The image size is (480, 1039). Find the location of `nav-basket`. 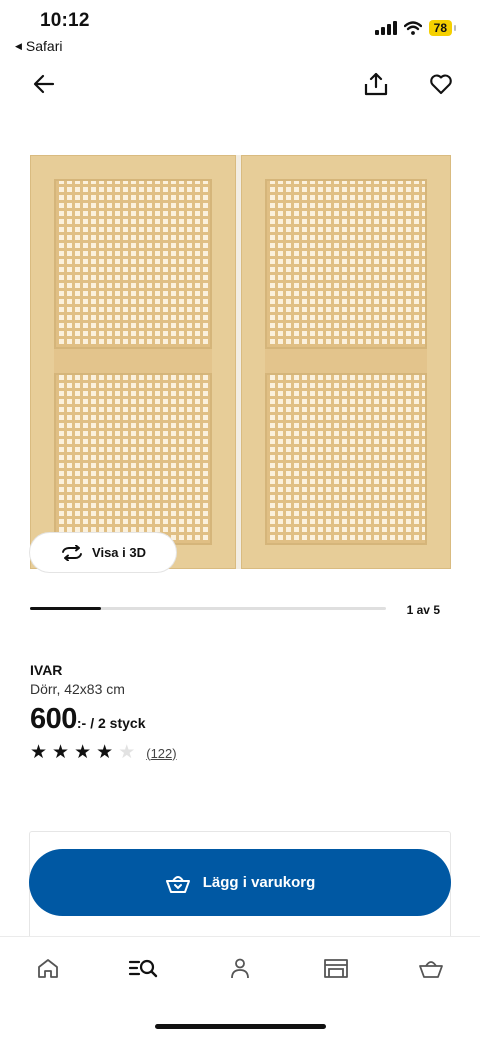

nav-basket is located at coordinates (431, 968).